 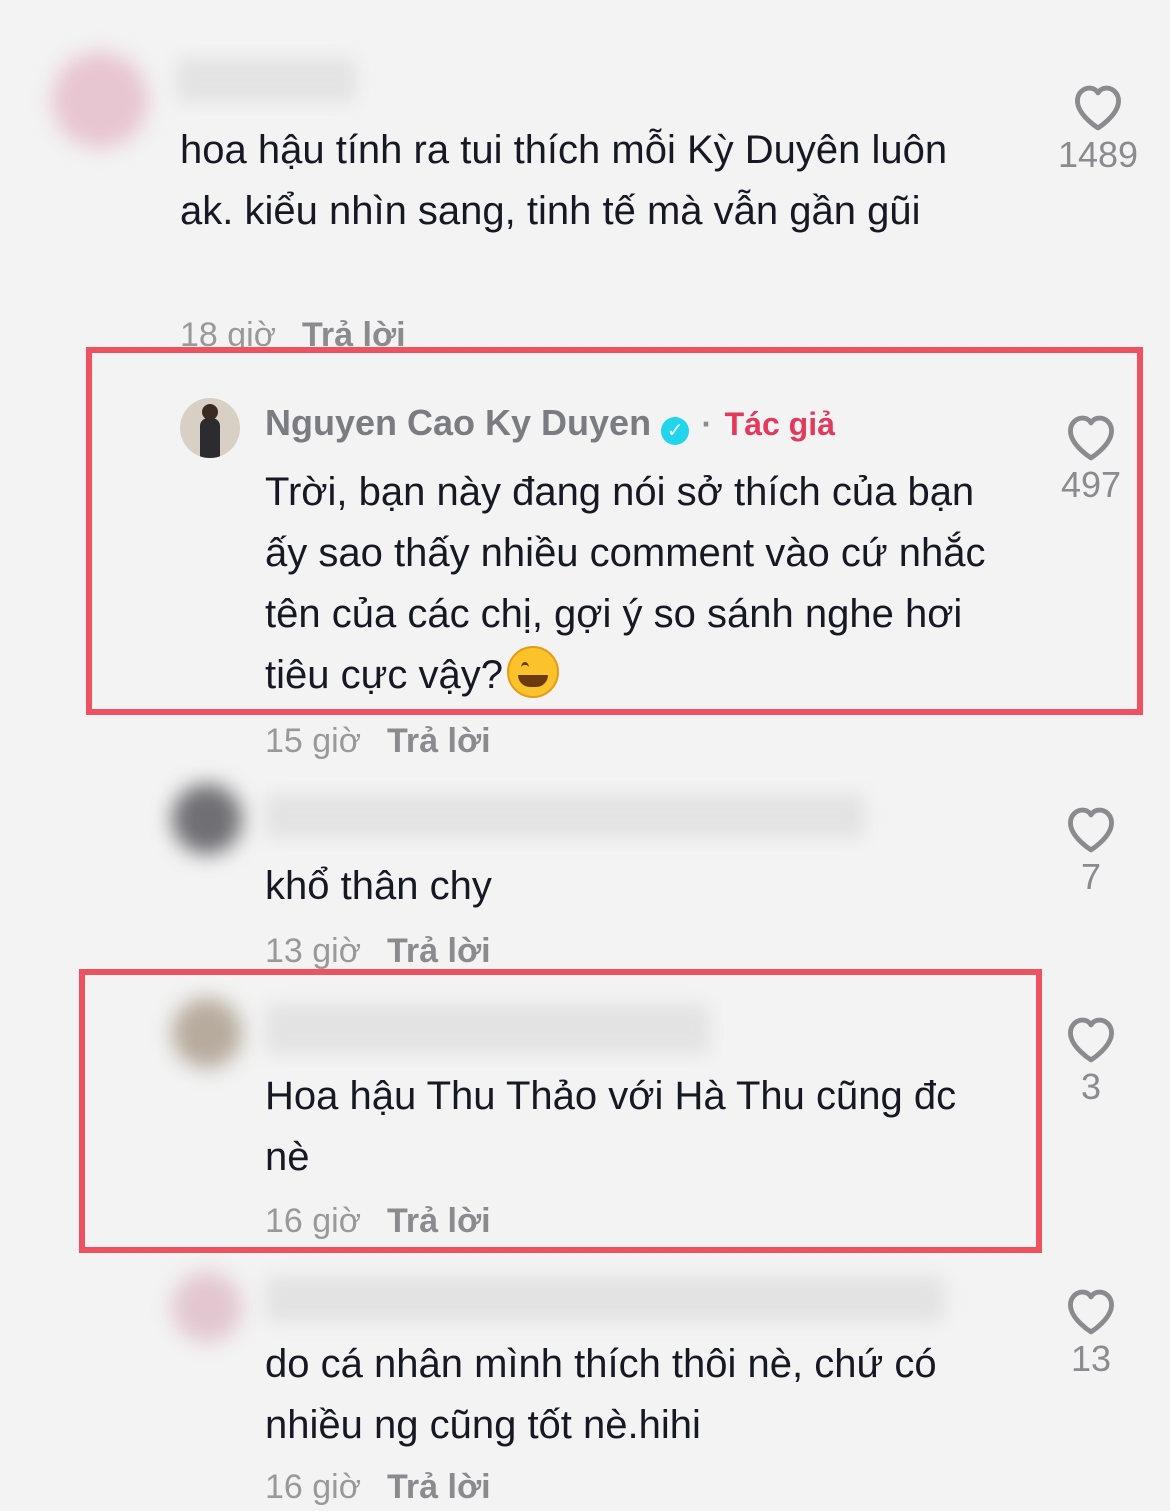 What do you see at coordinates (1091, 1358) in the screenshot?
I see `like-count: 13` at bounding box center [1091, 1358].